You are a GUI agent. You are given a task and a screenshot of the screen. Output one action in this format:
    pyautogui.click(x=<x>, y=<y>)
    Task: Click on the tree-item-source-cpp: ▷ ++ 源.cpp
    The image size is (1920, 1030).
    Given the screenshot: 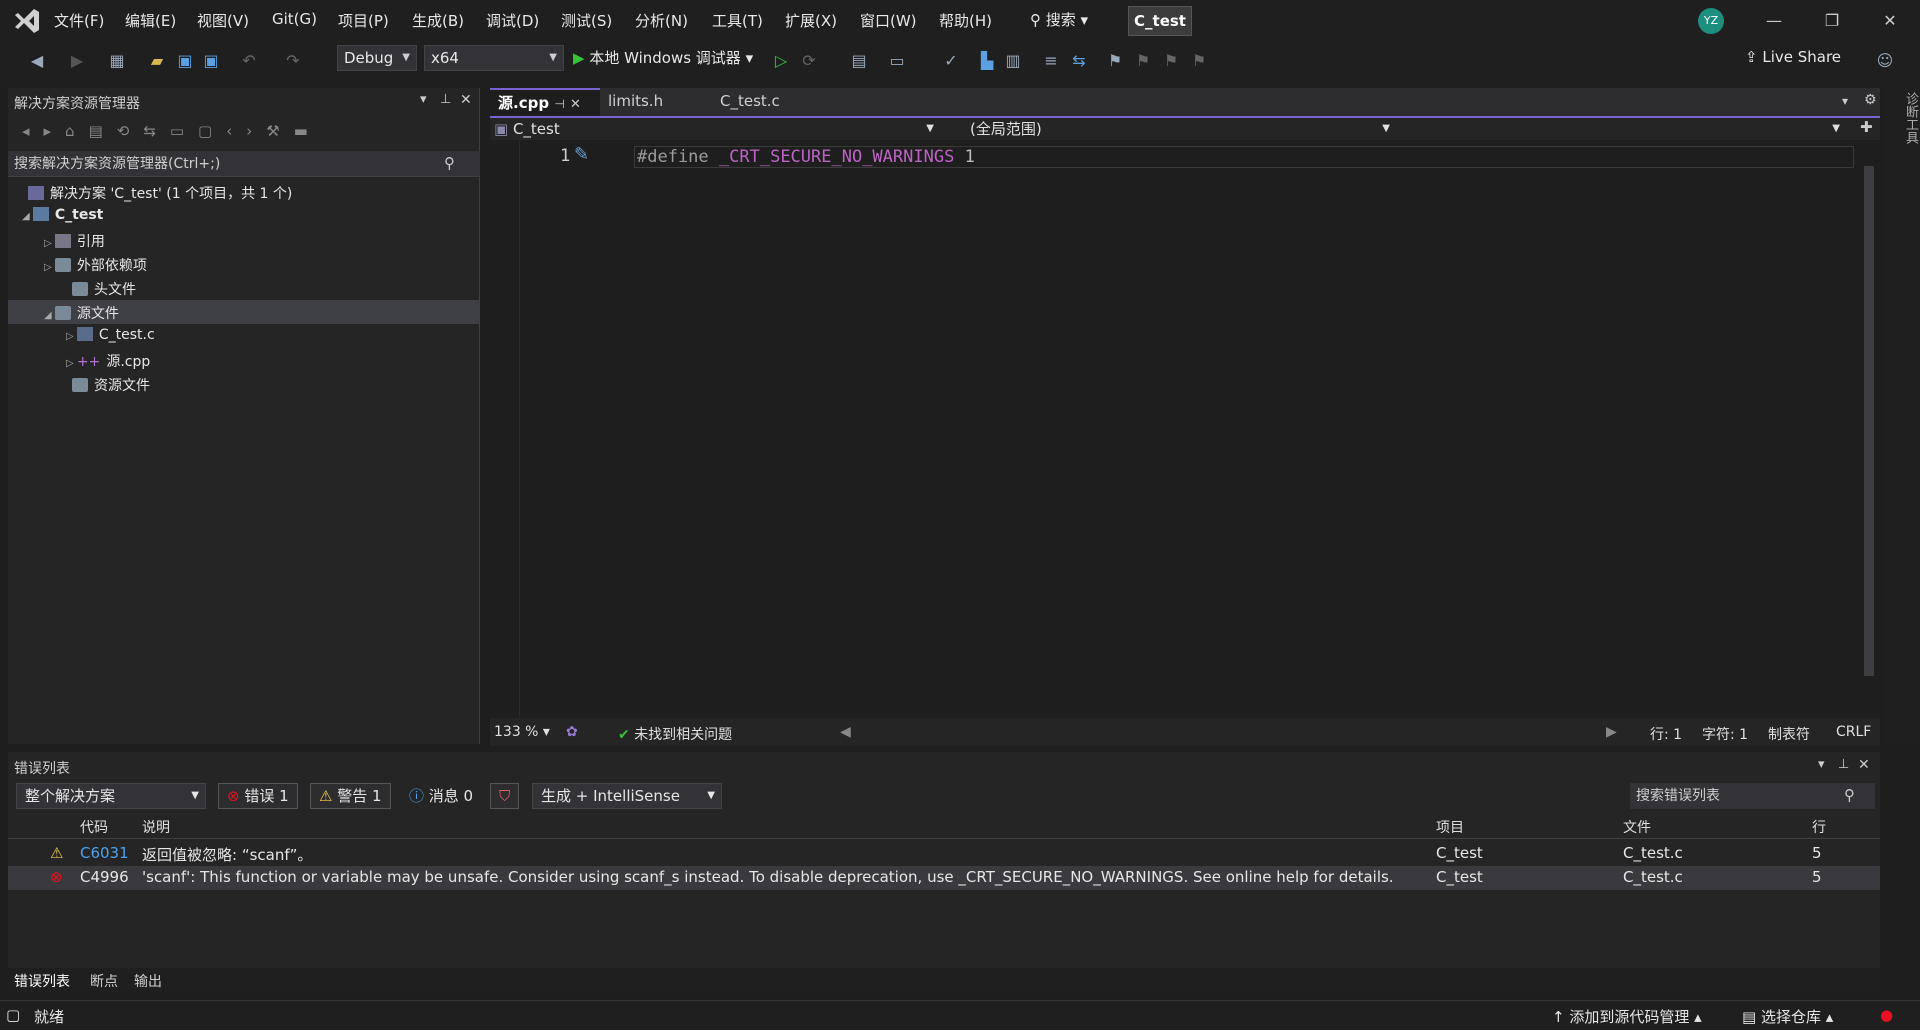 What is the action you would take?
    pyautogui.click(x=108, y=361)
    